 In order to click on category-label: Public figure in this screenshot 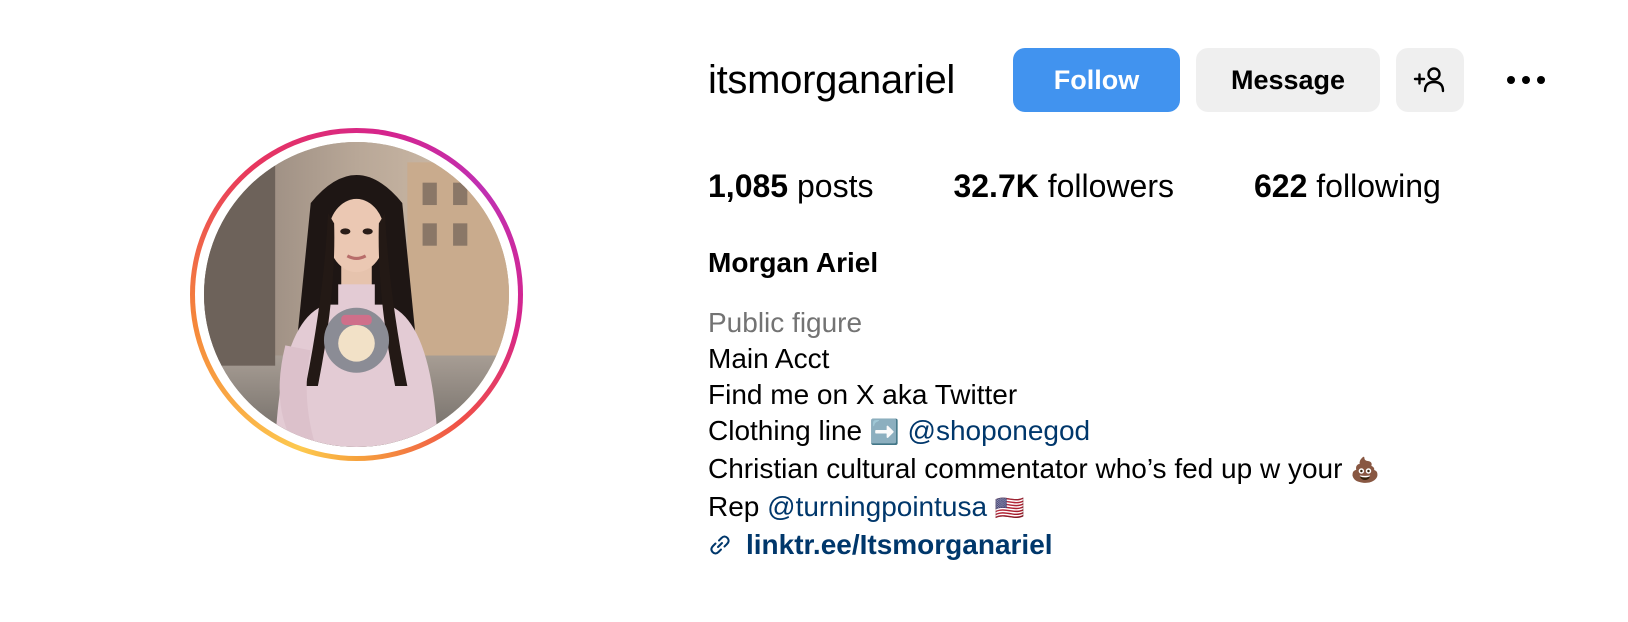, I will do `click(785, 322)`.